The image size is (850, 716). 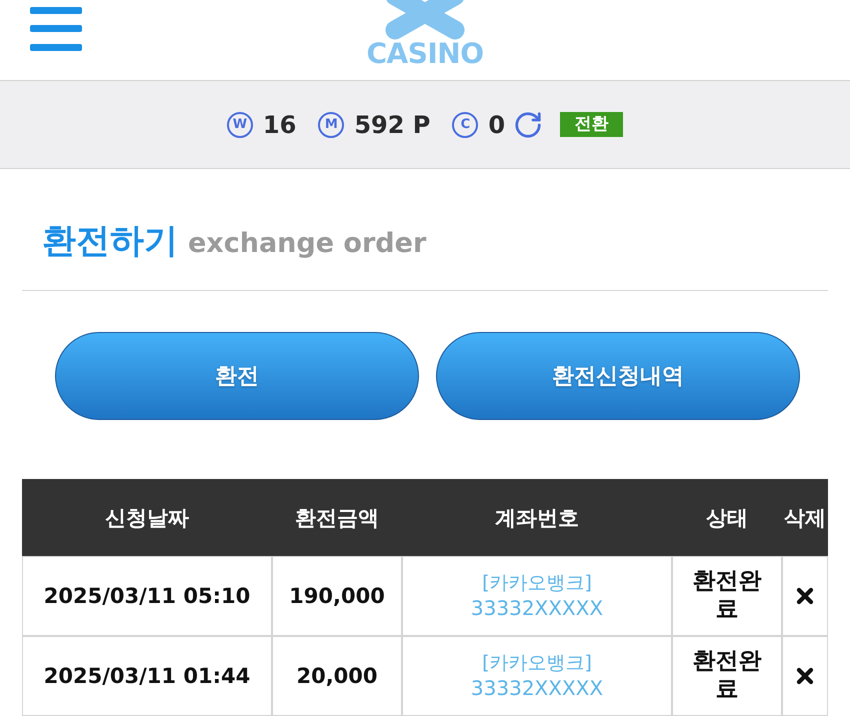 I want to click on date-cell: 2025/03/11 05:10, so click(x=147, y=596).